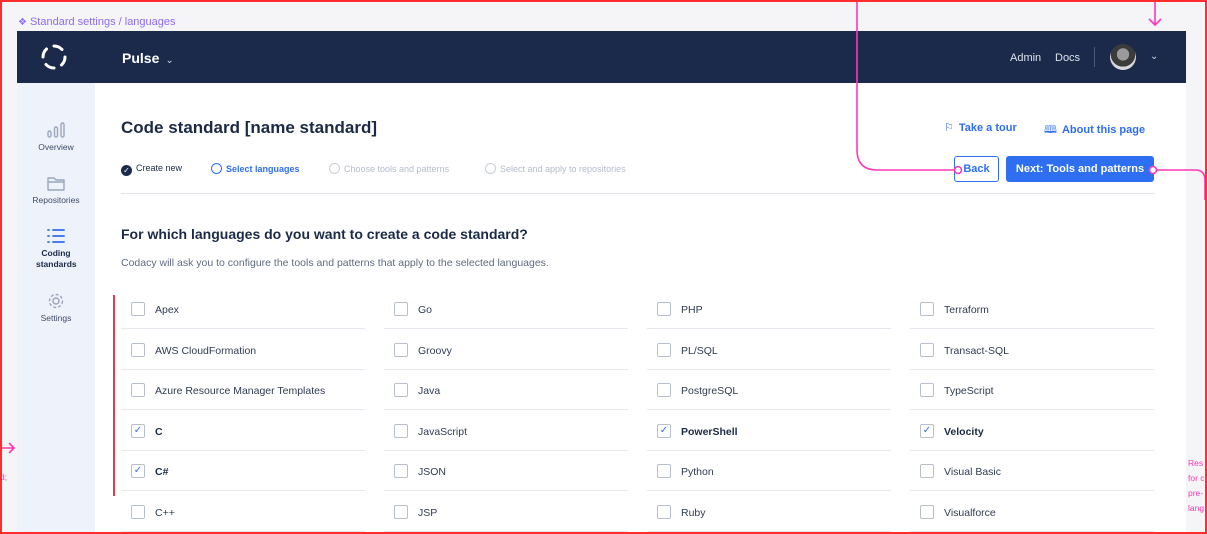  Describe the element at coordinates (769, 350) in the screenshot. I see `language-option: PL/SQL` at that location.